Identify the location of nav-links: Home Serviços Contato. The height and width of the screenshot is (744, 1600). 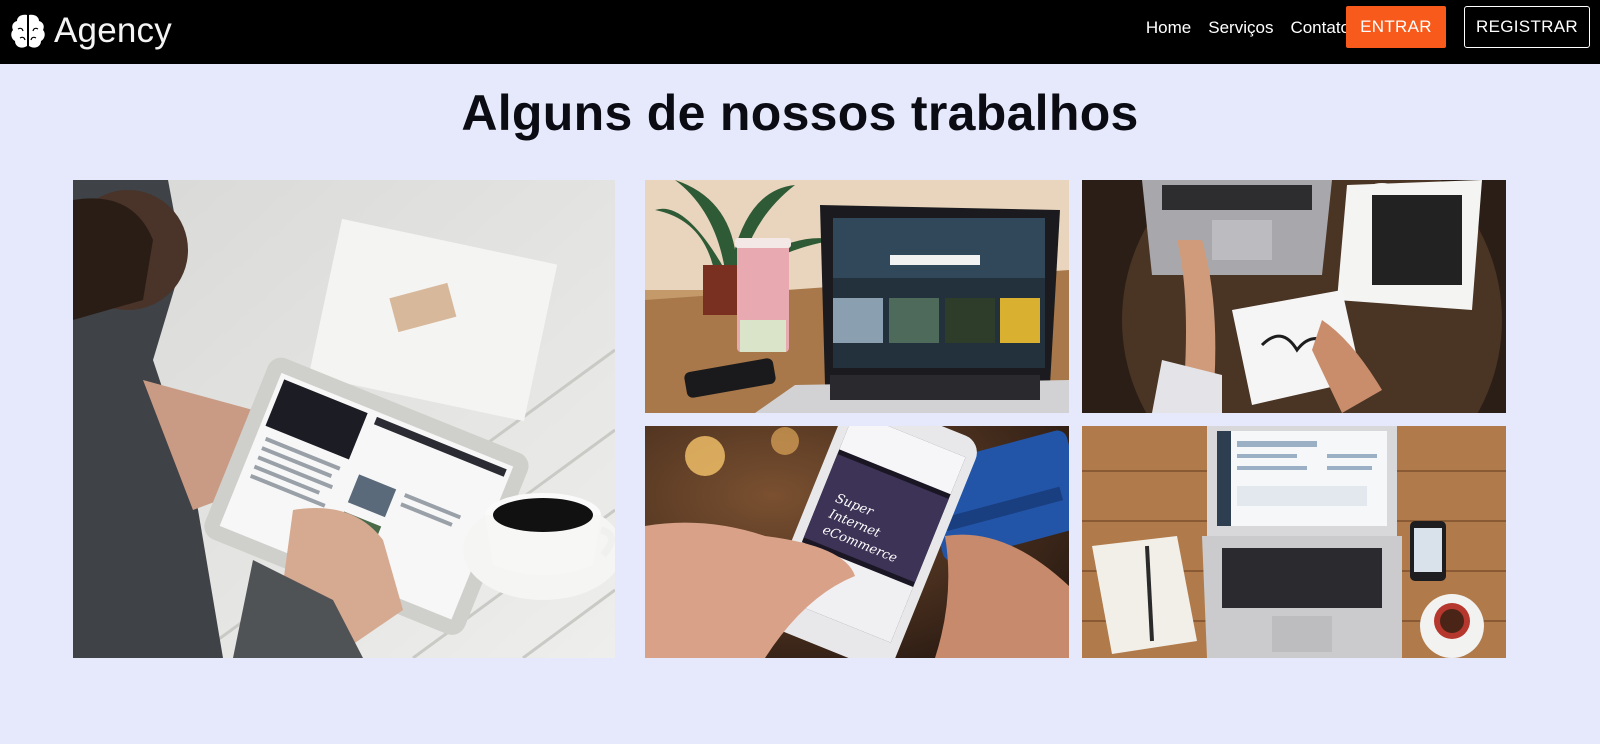
(1248, 28).